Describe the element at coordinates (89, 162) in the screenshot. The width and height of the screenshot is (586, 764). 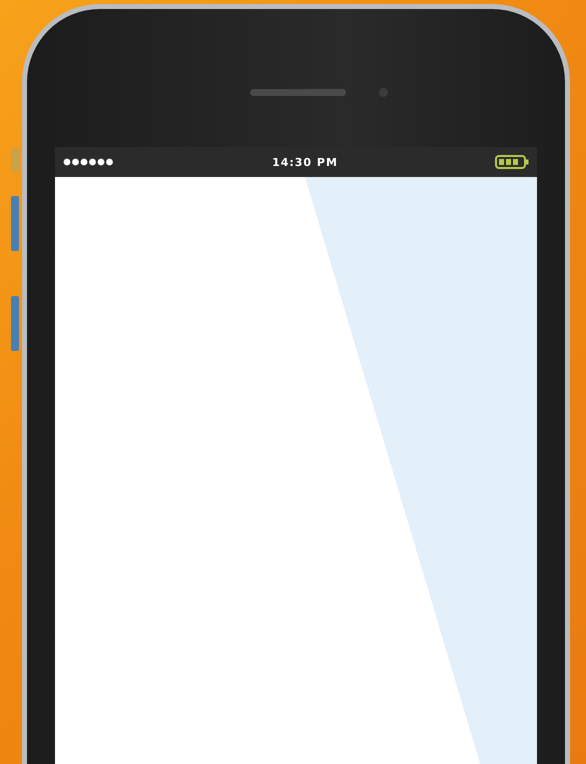
I see `signal-icon` at that location.